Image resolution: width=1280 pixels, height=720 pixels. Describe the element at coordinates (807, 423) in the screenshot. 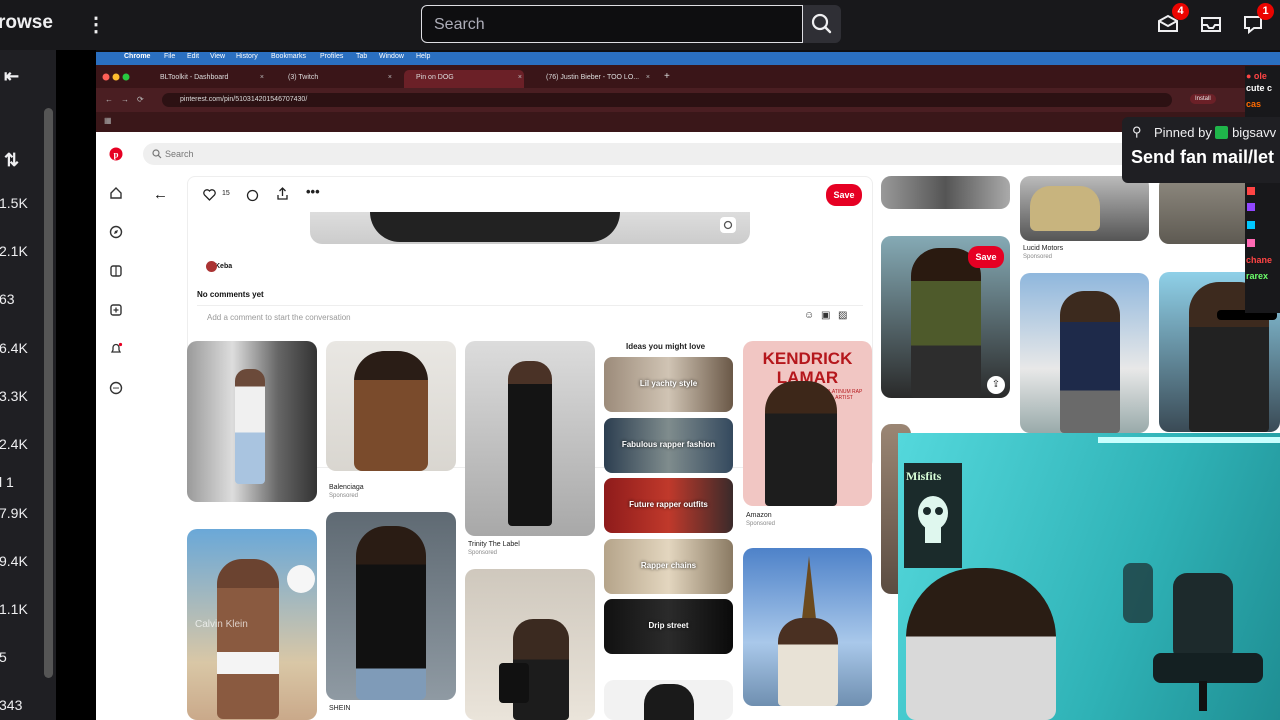

I see `pin-tile: KENDRICK LAMAR PLATINUM RAP ARTIST` at that location.